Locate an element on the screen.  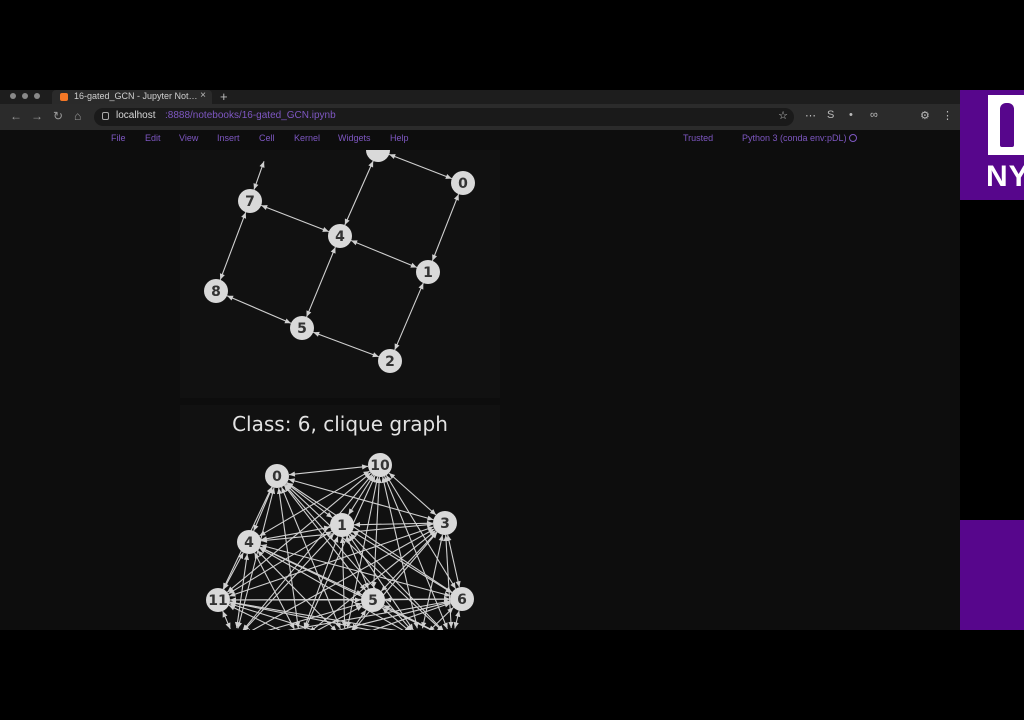
presenter-video is located at coordinates (992, 360).